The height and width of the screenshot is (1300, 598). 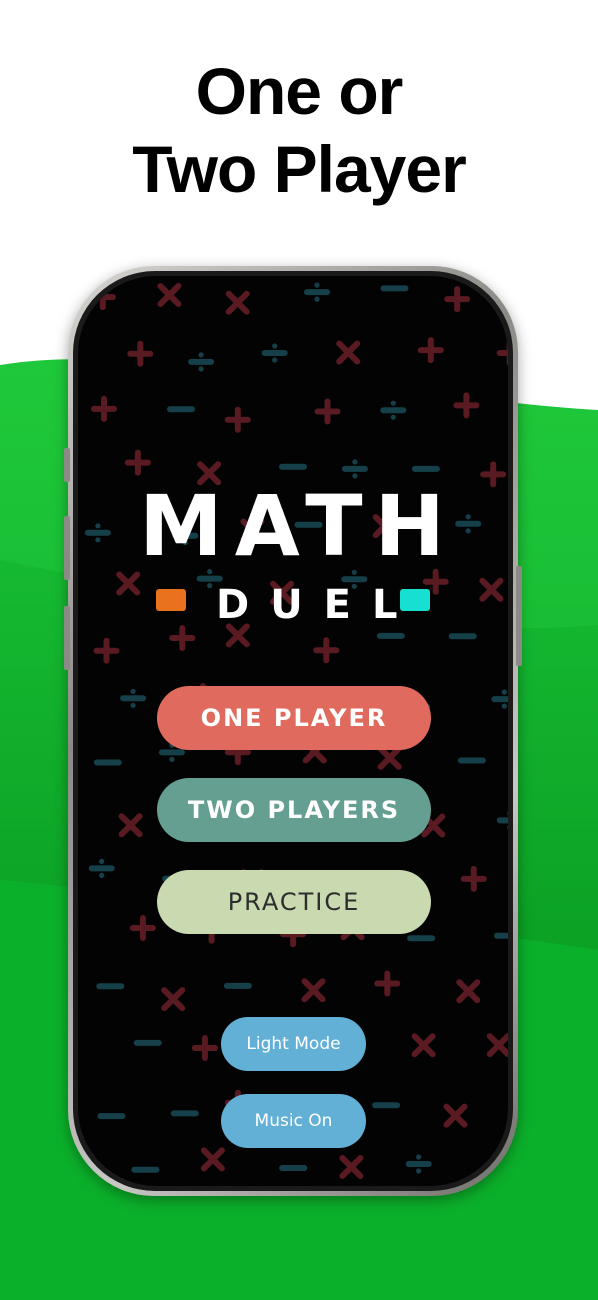 I want to click on music-toggle-button: Music On, so click(x=293, y=1121).